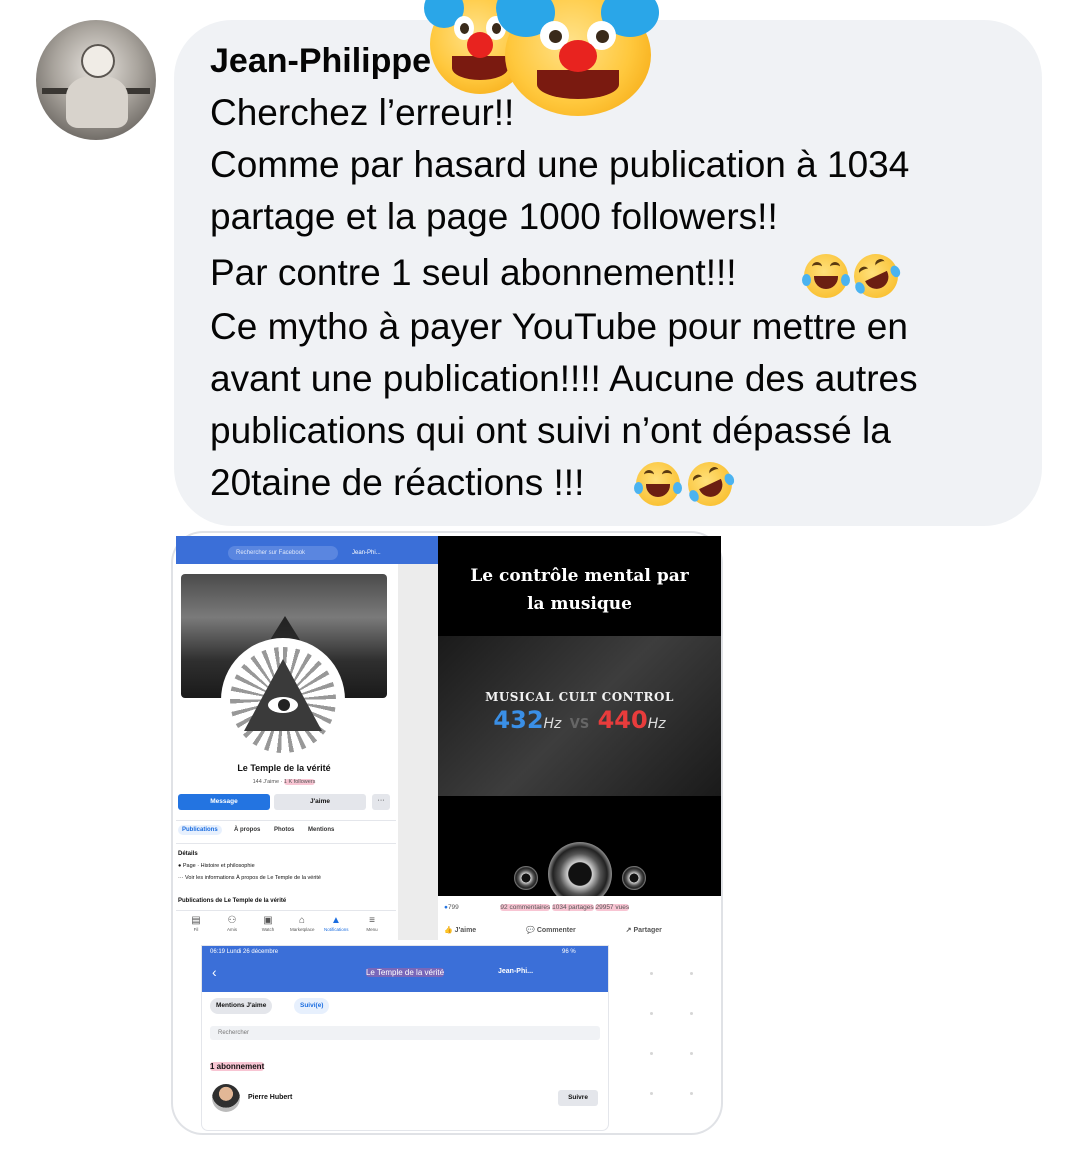 The image size is (1078, 1150). I want to click on followers-count-highlighted: 1 K followers, so click(299, 782).